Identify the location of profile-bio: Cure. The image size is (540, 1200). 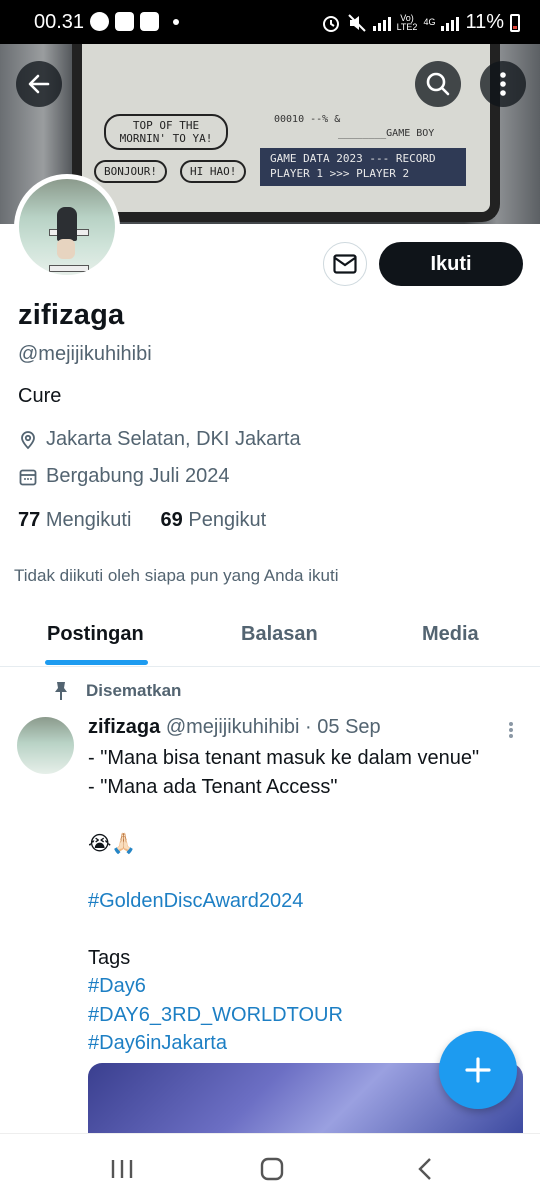
(40, 396).